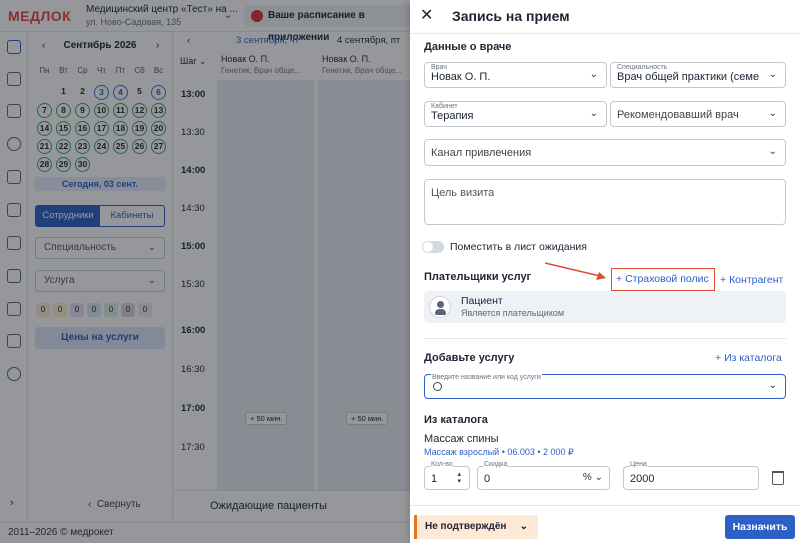  Describe the element at coordinates (433, 247) in the screenshot. I see `waitlist-toggle` at that location.